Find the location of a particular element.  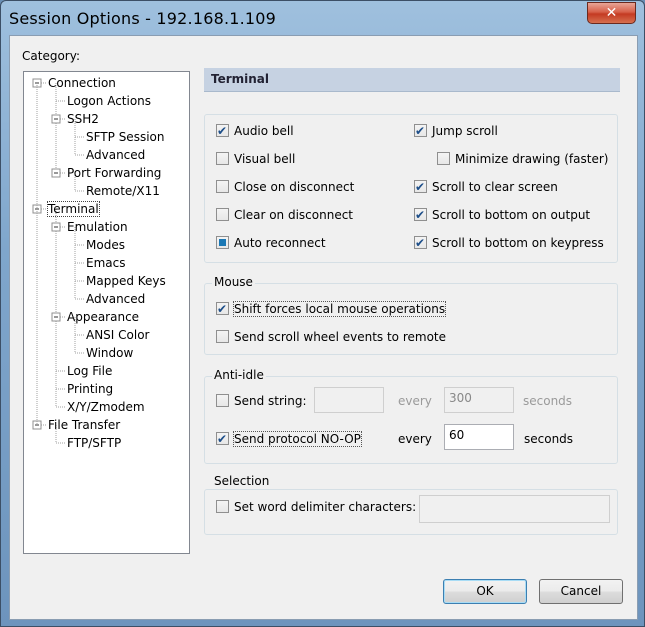

tree-item-label: Remote/X11 is located at coordinates (123, 191).